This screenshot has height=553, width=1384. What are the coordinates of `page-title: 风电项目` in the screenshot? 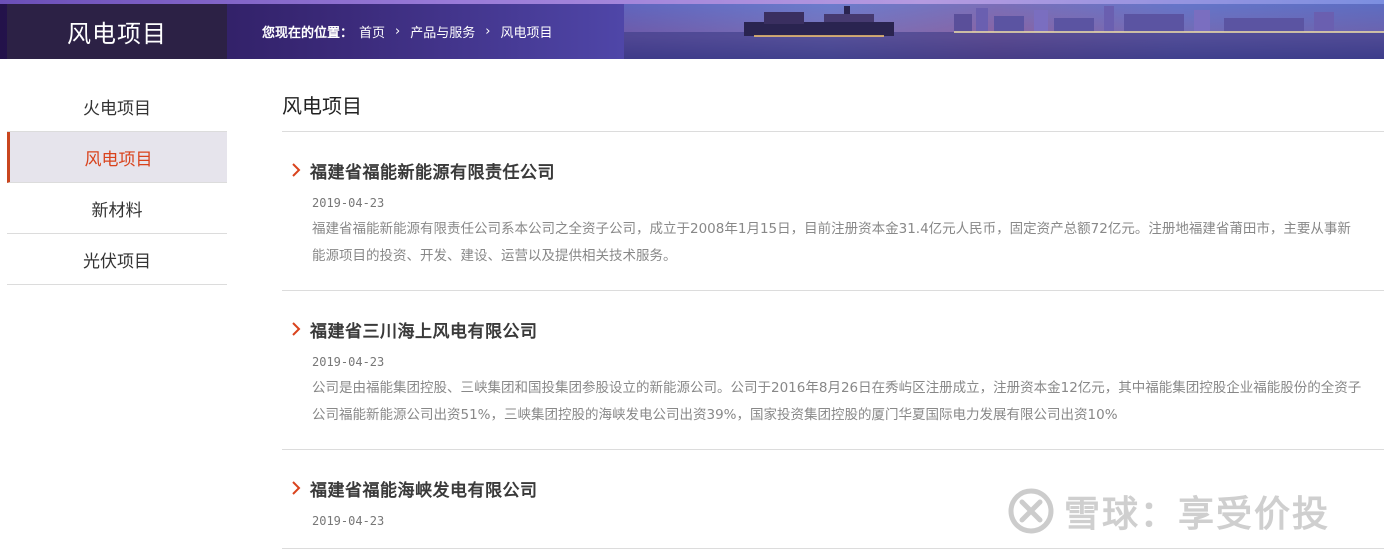 It's located at (117, 34).